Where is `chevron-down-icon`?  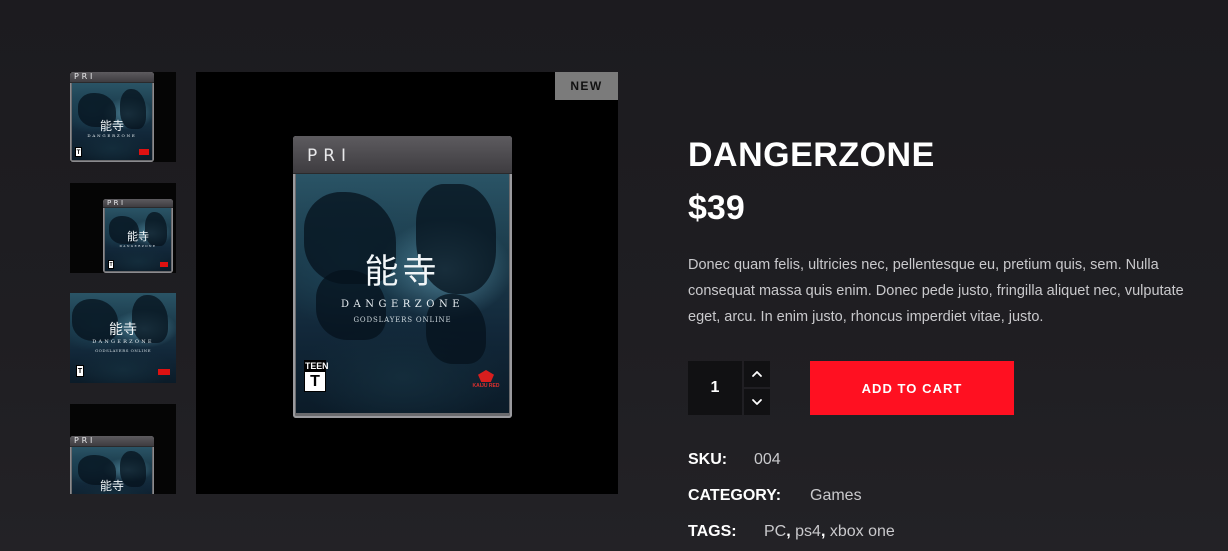
chevron-down-icon is located at coordinates (757, 402).